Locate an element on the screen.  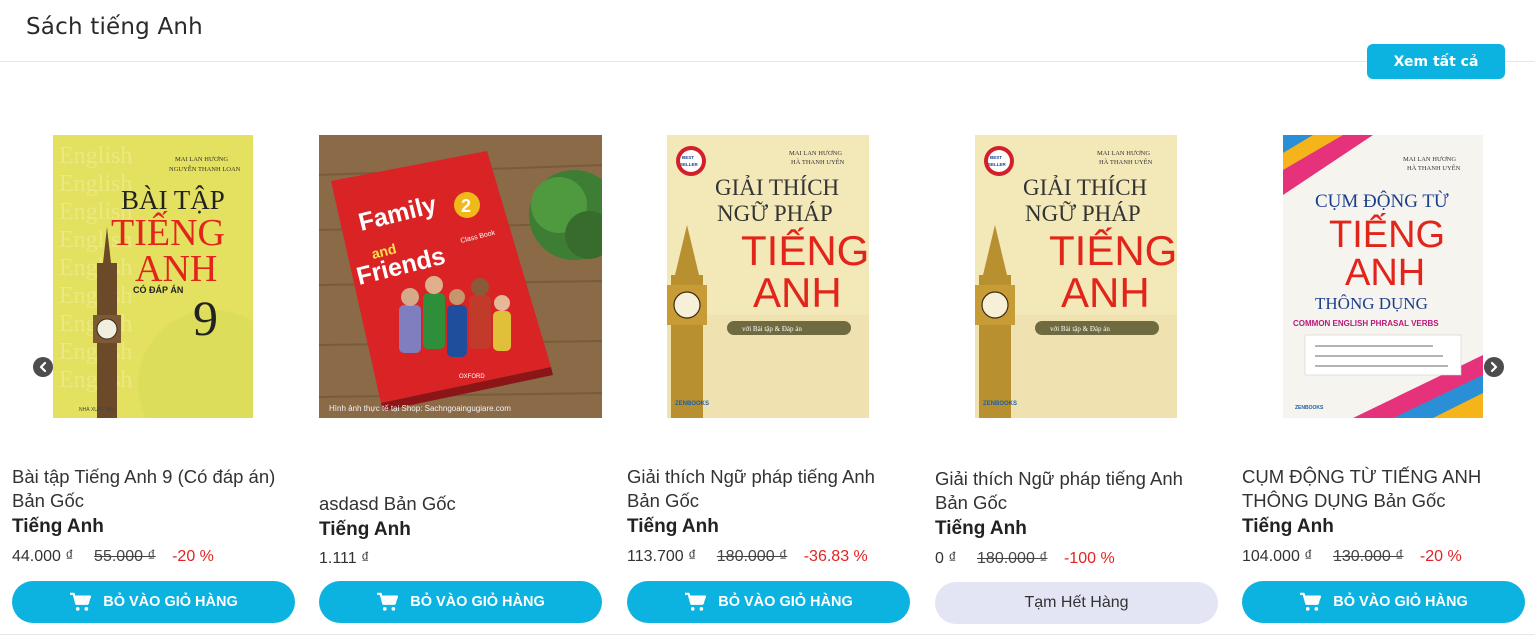
current-price: 0 ₫ is located at coordinates (946, 558).